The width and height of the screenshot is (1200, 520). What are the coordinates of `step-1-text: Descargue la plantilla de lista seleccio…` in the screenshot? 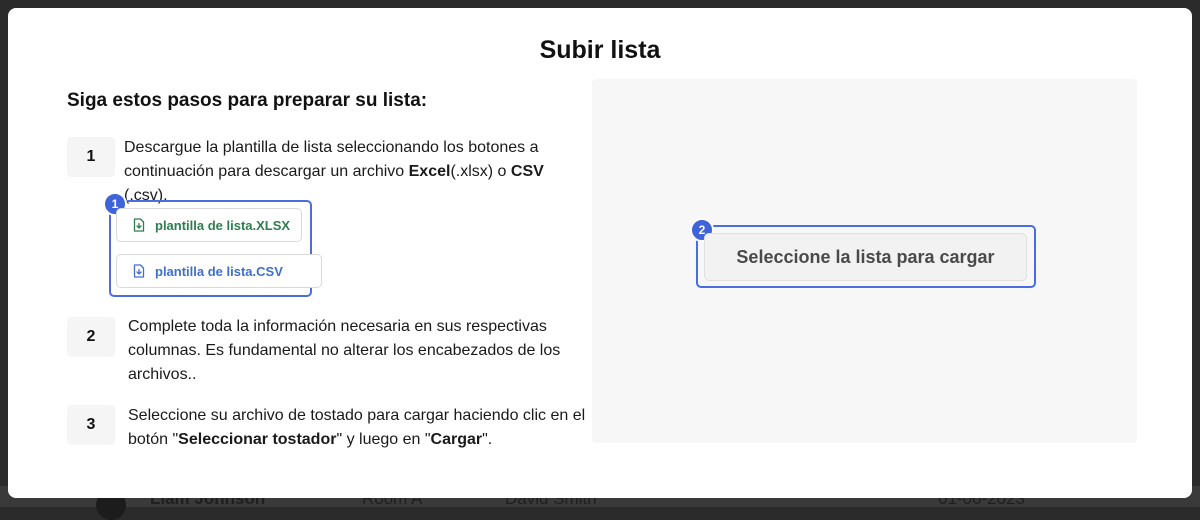 It's located at (334, 171).